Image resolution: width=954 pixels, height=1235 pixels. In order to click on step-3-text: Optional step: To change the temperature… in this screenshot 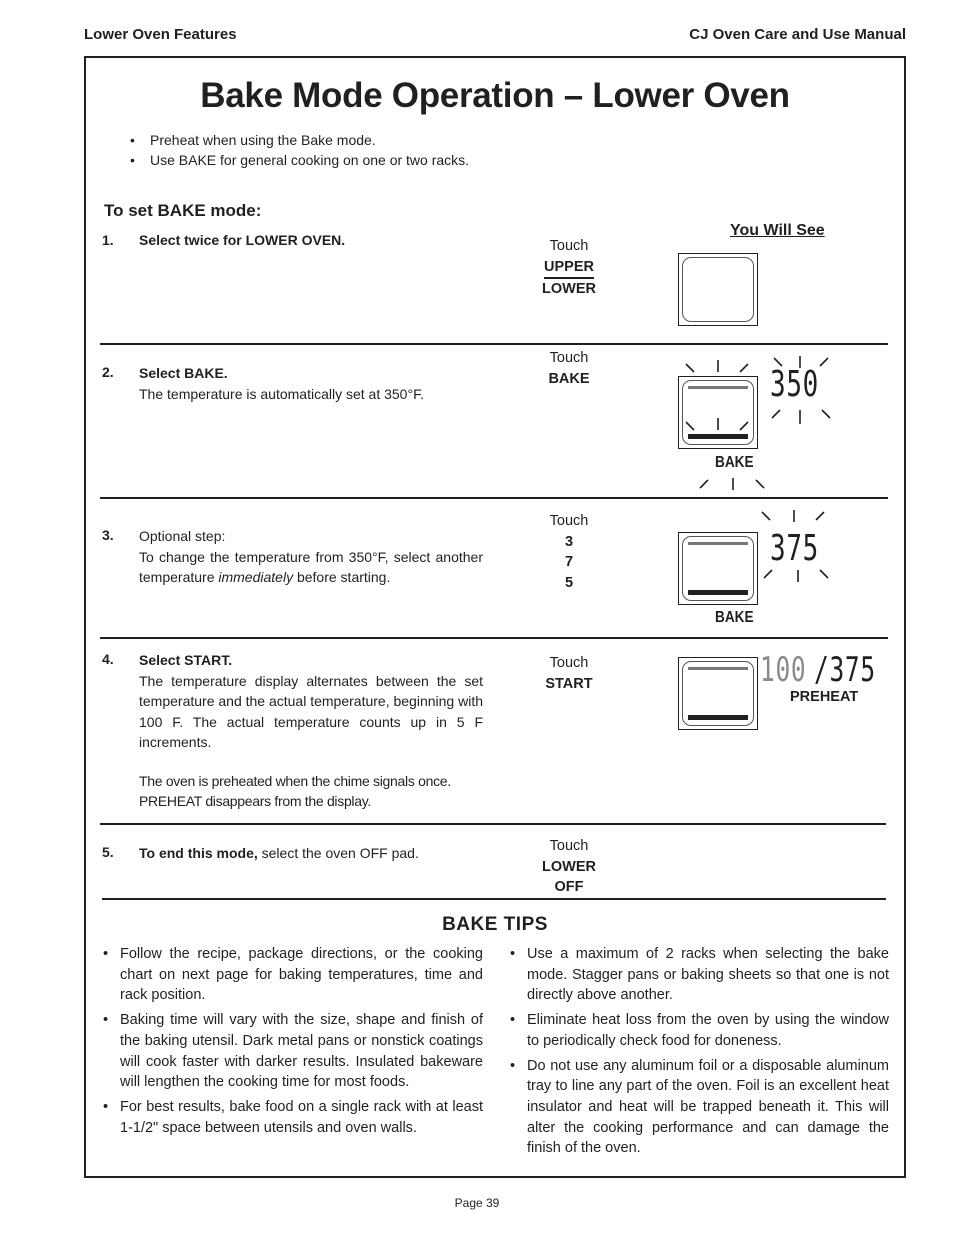, I will do `click(311, 557)`.